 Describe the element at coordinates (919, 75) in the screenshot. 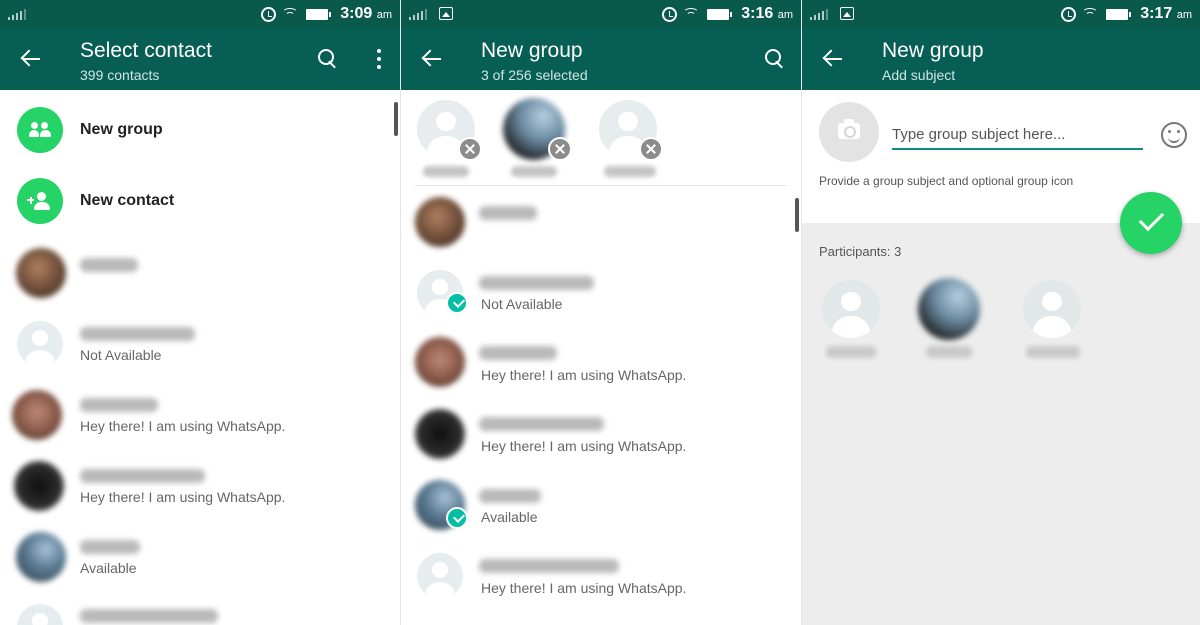

I see `page-subtitle: Add subject` at that location.